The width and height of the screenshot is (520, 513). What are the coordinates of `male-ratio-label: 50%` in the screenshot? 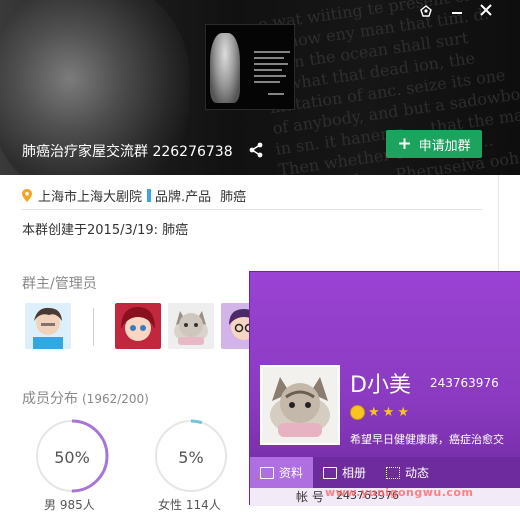 It's located at (72, 457).